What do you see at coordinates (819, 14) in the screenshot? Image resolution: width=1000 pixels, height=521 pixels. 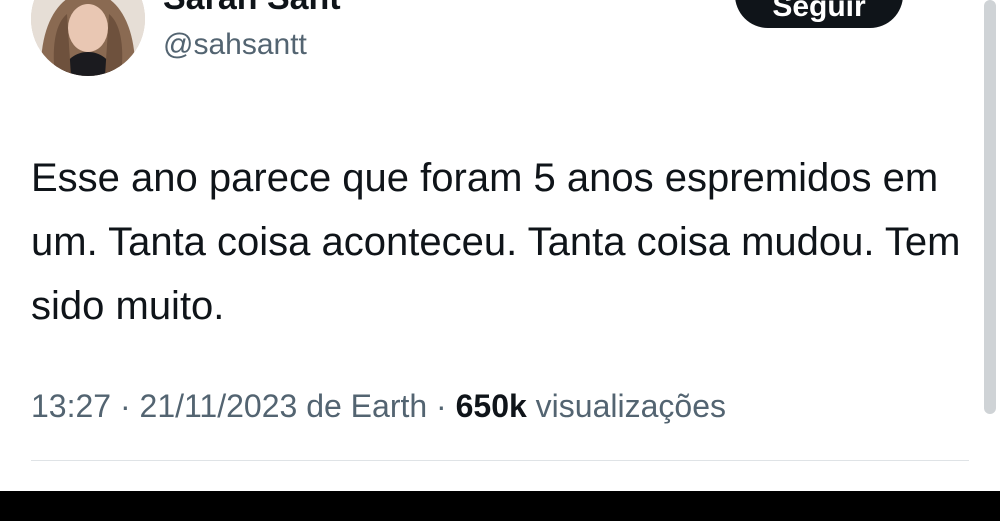 I see `follow-button: Seguir` at bounding box center [819, 14].